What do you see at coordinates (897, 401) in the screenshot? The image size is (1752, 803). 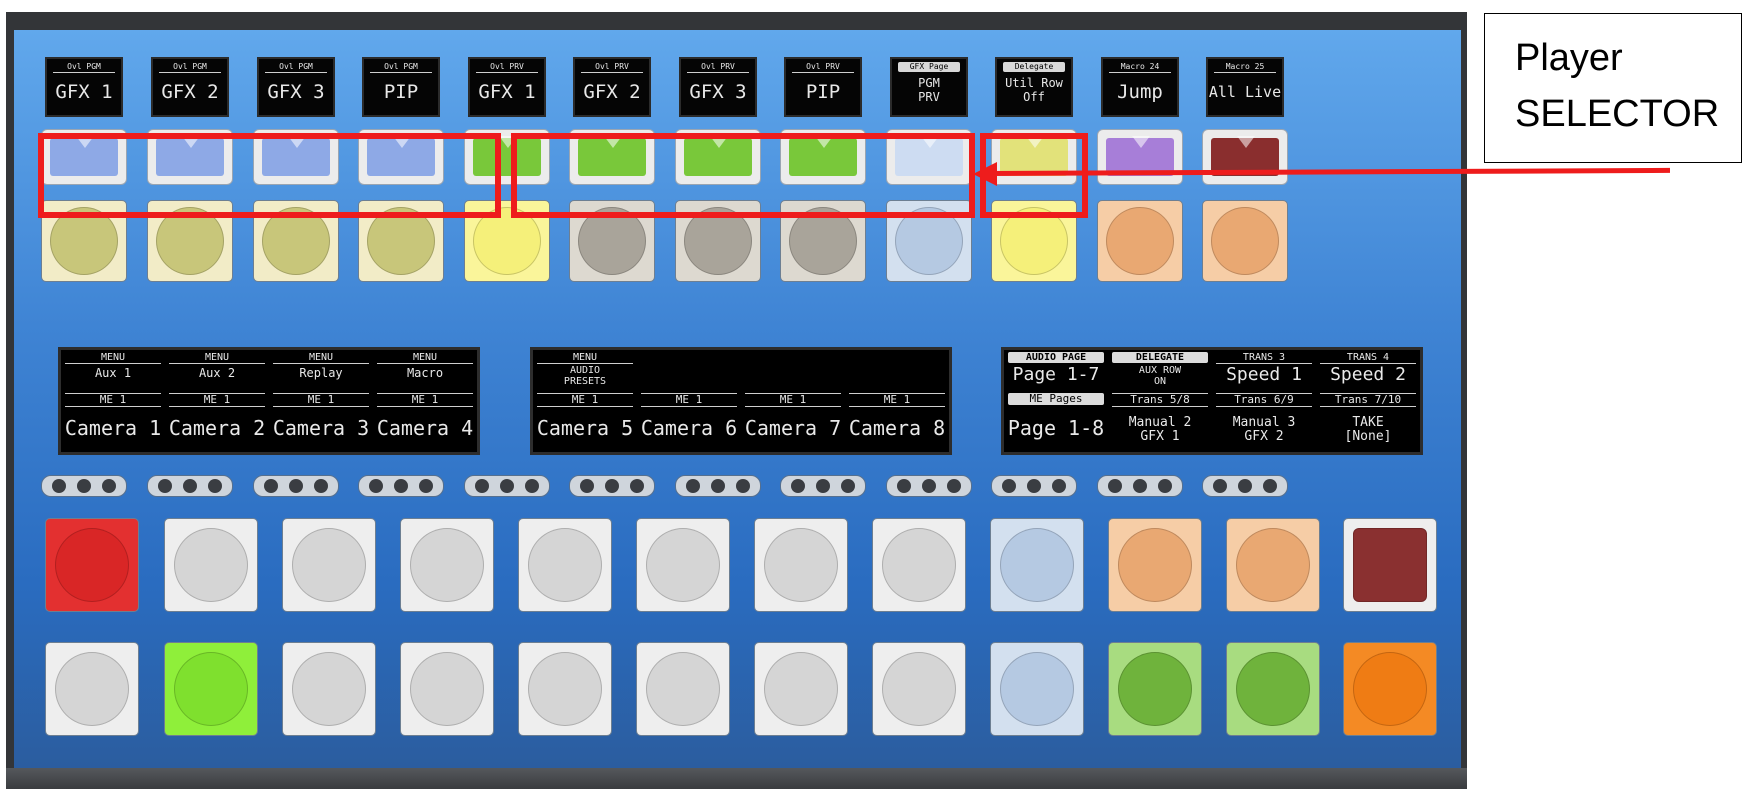 I see `lcd-column: ME 1 Camera 8` at bounding box center [897, 401].